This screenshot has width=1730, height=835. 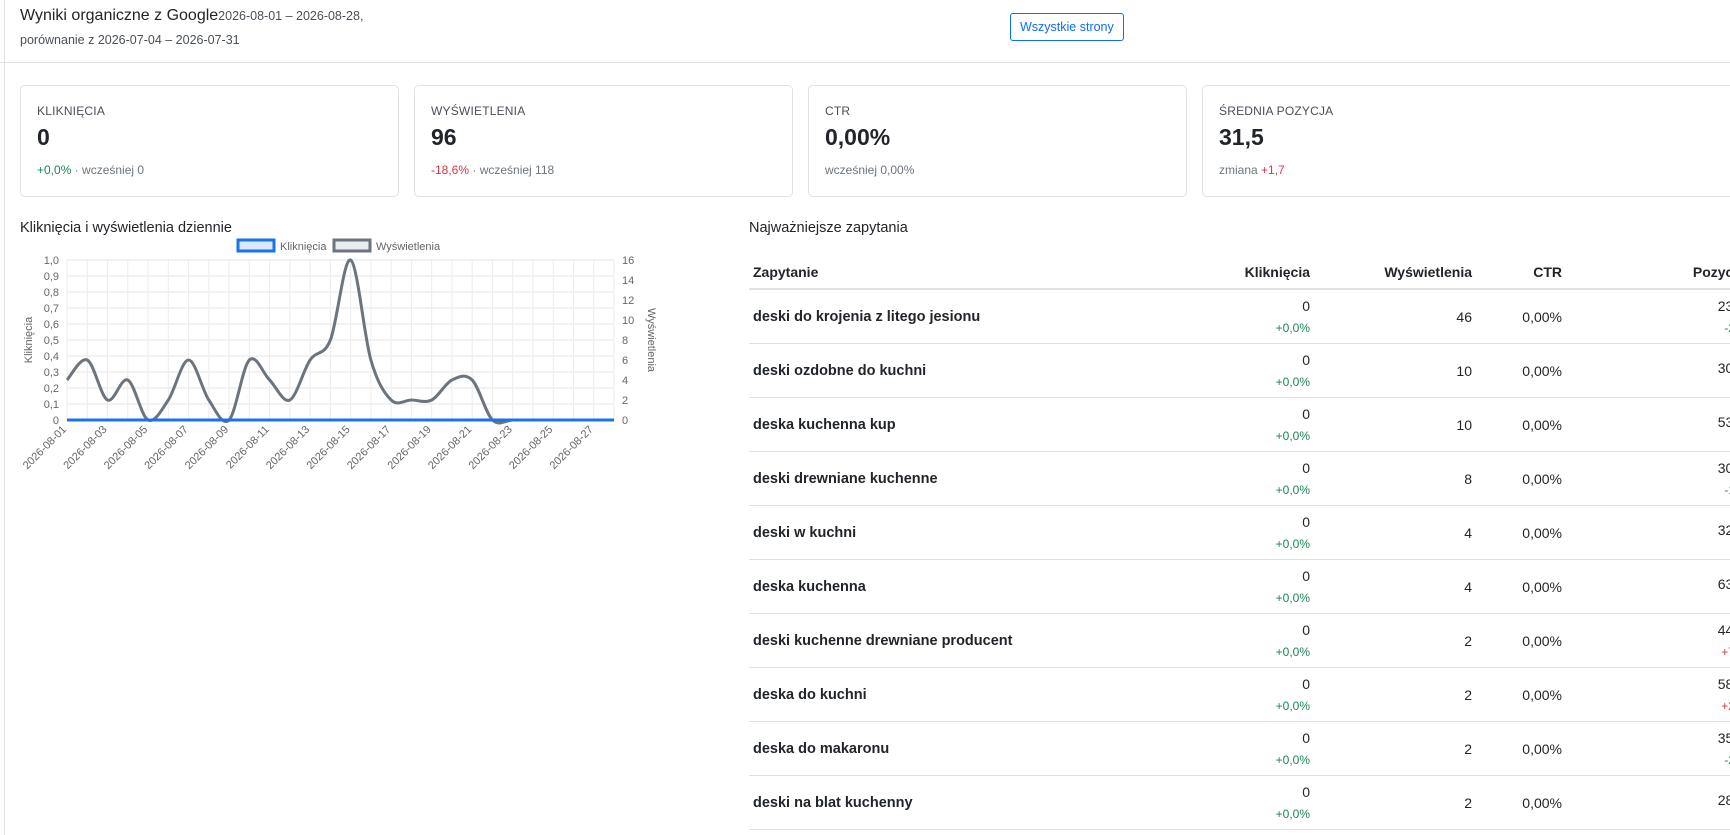 What do you see at coordinates (628, 301) in the screenshot?
I see `y-right-tick-label: 12` at bounding box center [628, 301].